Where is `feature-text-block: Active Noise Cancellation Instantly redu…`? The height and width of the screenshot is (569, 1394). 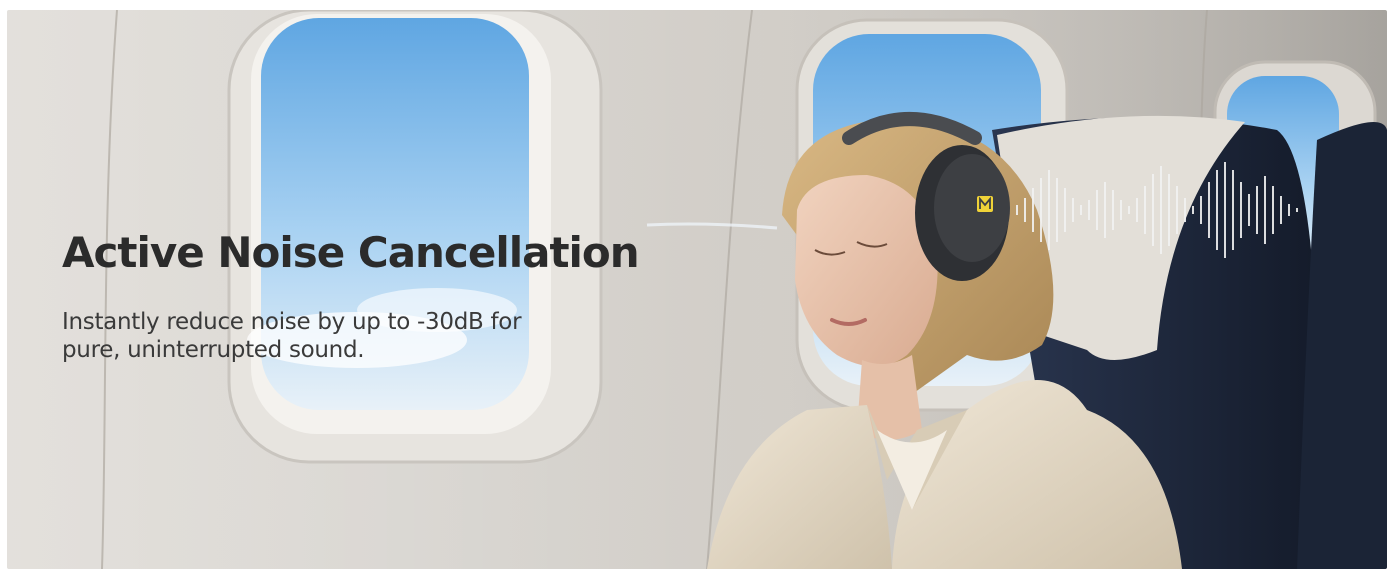 feature-text-block: Active Noise Cancellation Instantly redu… is located at coordinates (382, 296).